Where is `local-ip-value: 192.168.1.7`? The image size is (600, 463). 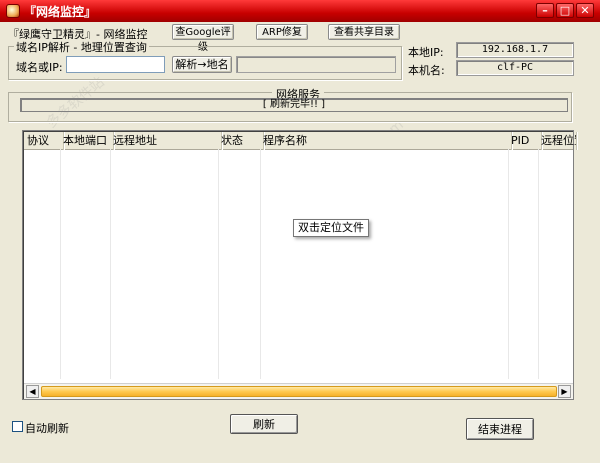 local-ip-value: 192.168.1.7 is located at coordinates (515, 50).